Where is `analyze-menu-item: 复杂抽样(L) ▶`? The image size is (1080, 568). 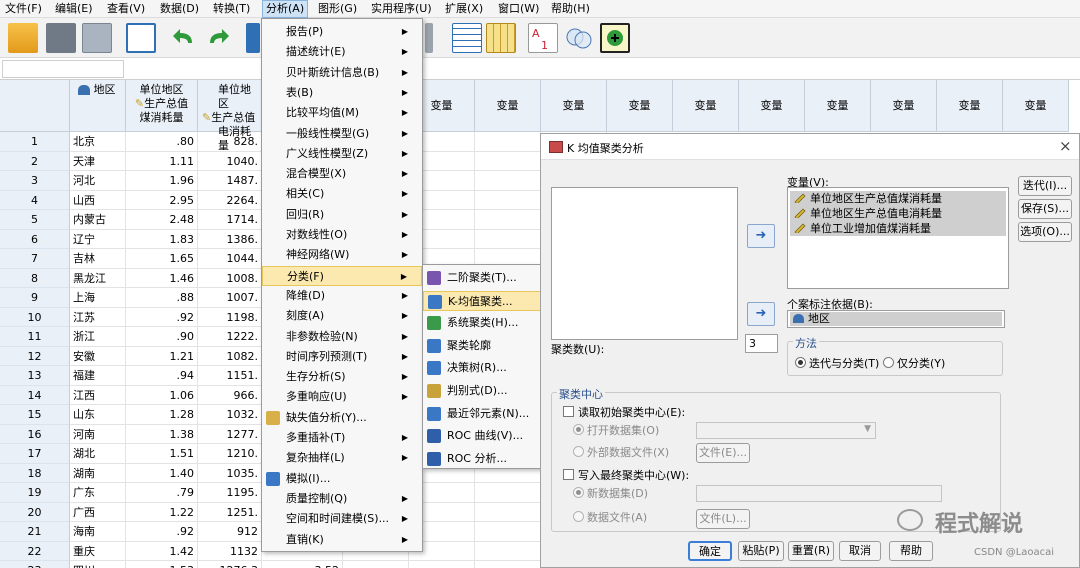 analyze-menu-item: 复杂抽样(L) ▶ is located at coordinates (342, 458).